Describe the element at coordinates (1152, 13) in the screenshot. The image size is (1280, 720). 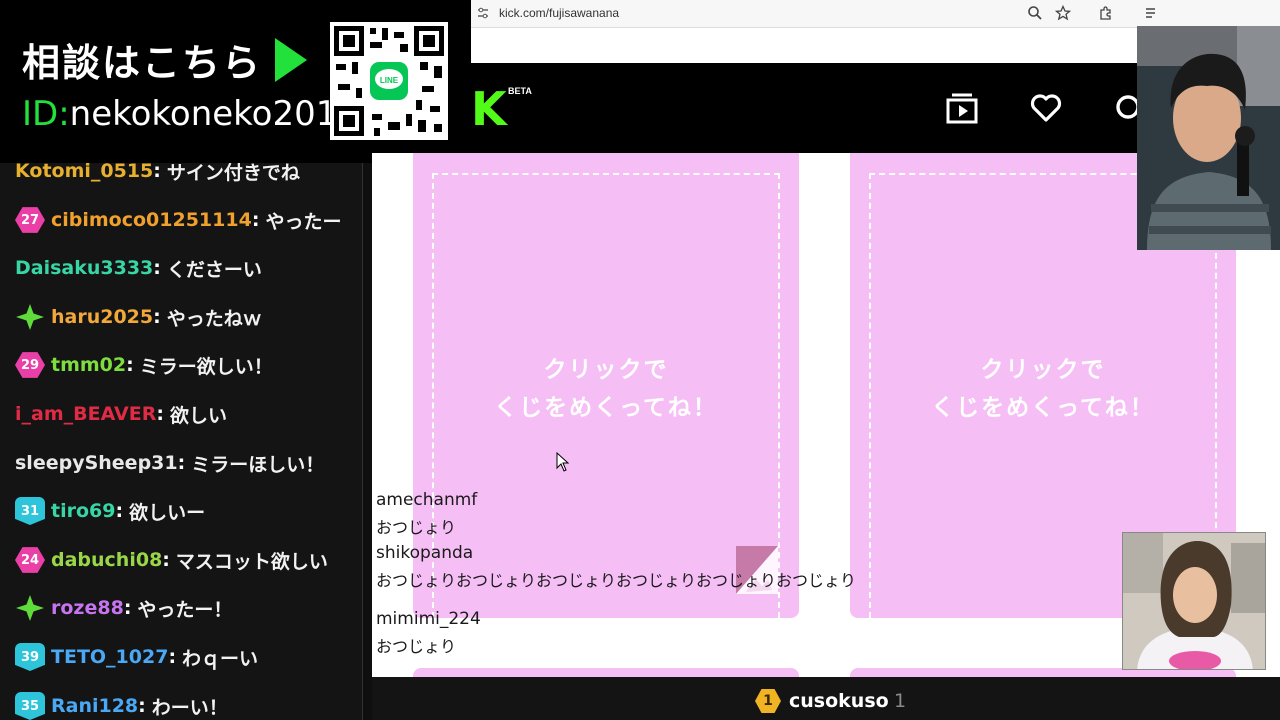
I see `media-control-icon` at that location.